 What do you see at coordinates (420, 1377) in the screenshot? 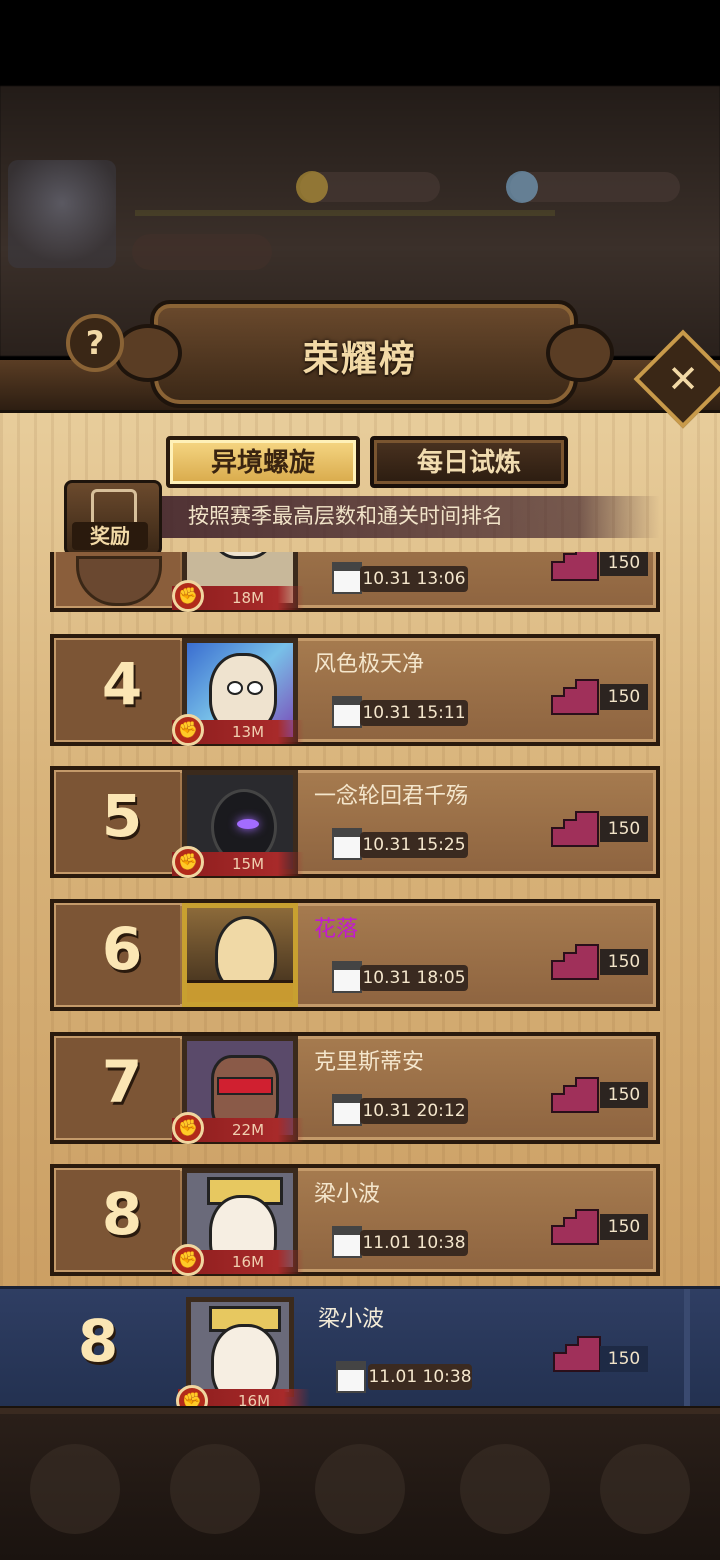
I see `my-clear-time: 11.01 10:38` at bounding box center [420, 1377].